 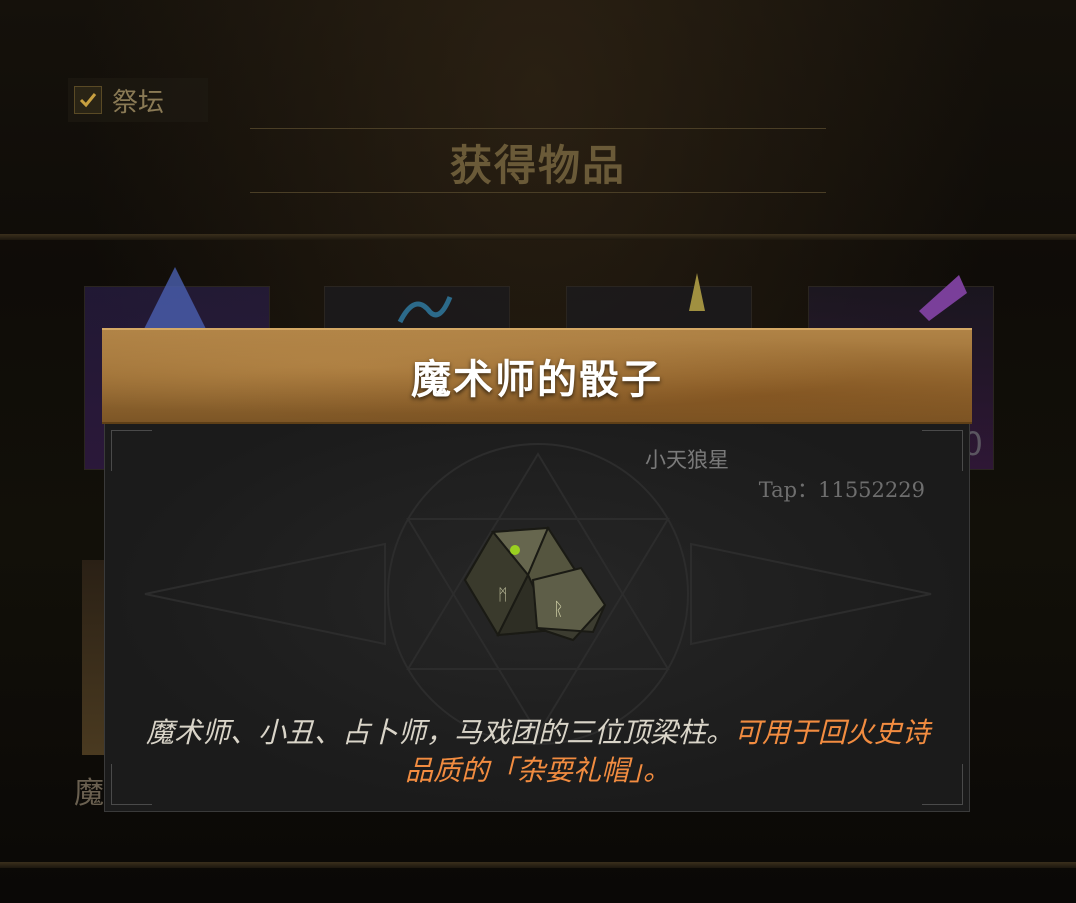 I want to click on item-popup-header: 魔术师的骰子, so click(x=537, y=376).